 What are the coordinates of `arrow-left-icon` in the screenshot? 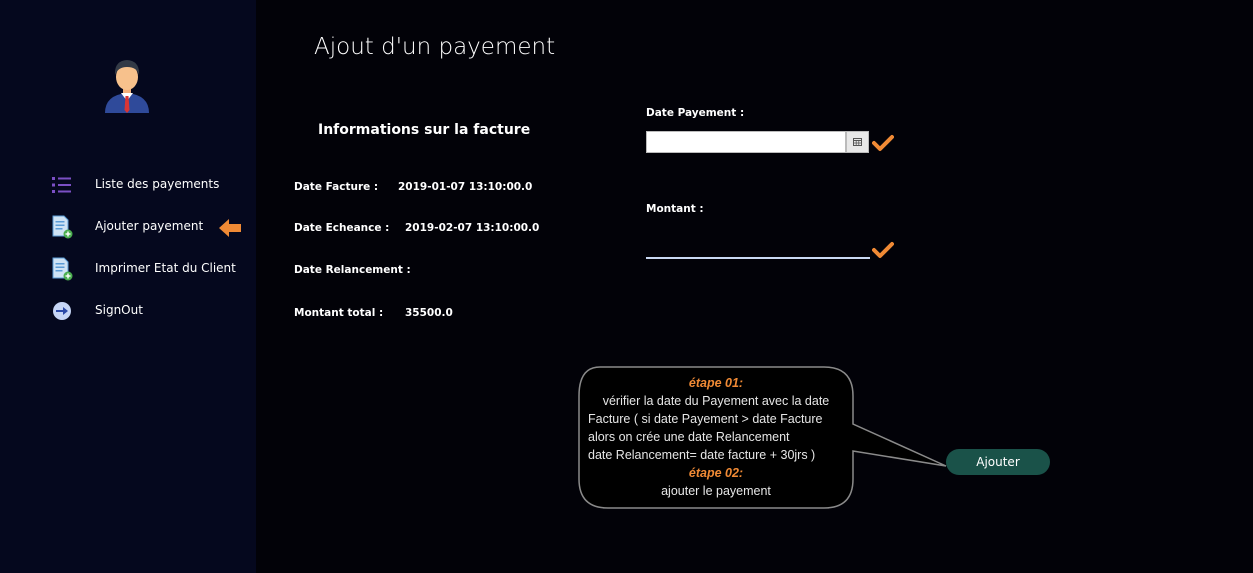 It's located at (230, 228).